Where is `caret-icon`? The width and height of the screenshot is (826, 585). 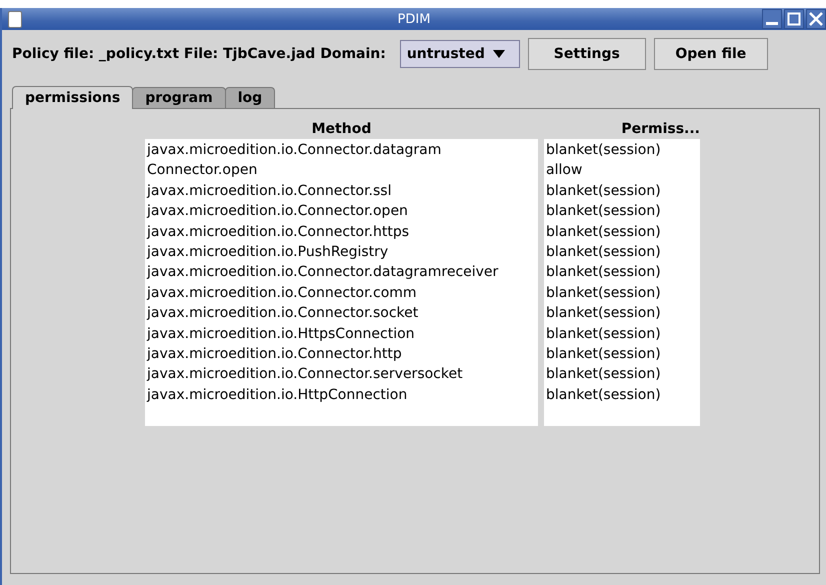 caret-icon is located at coordinates (498, 54).